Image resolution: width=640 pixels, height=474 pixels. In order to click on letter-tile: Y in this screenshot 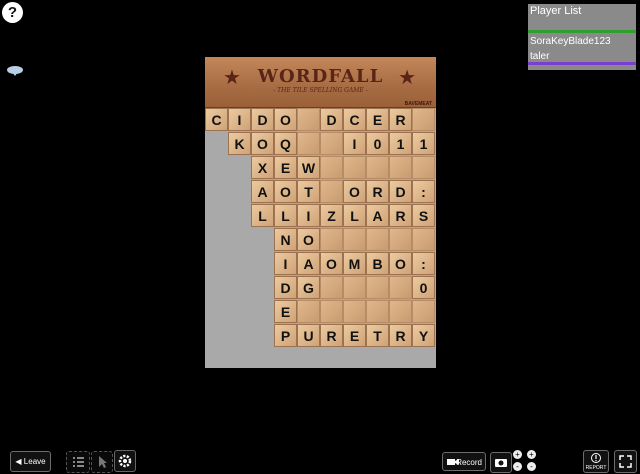, I will do `click(423, 335)`.